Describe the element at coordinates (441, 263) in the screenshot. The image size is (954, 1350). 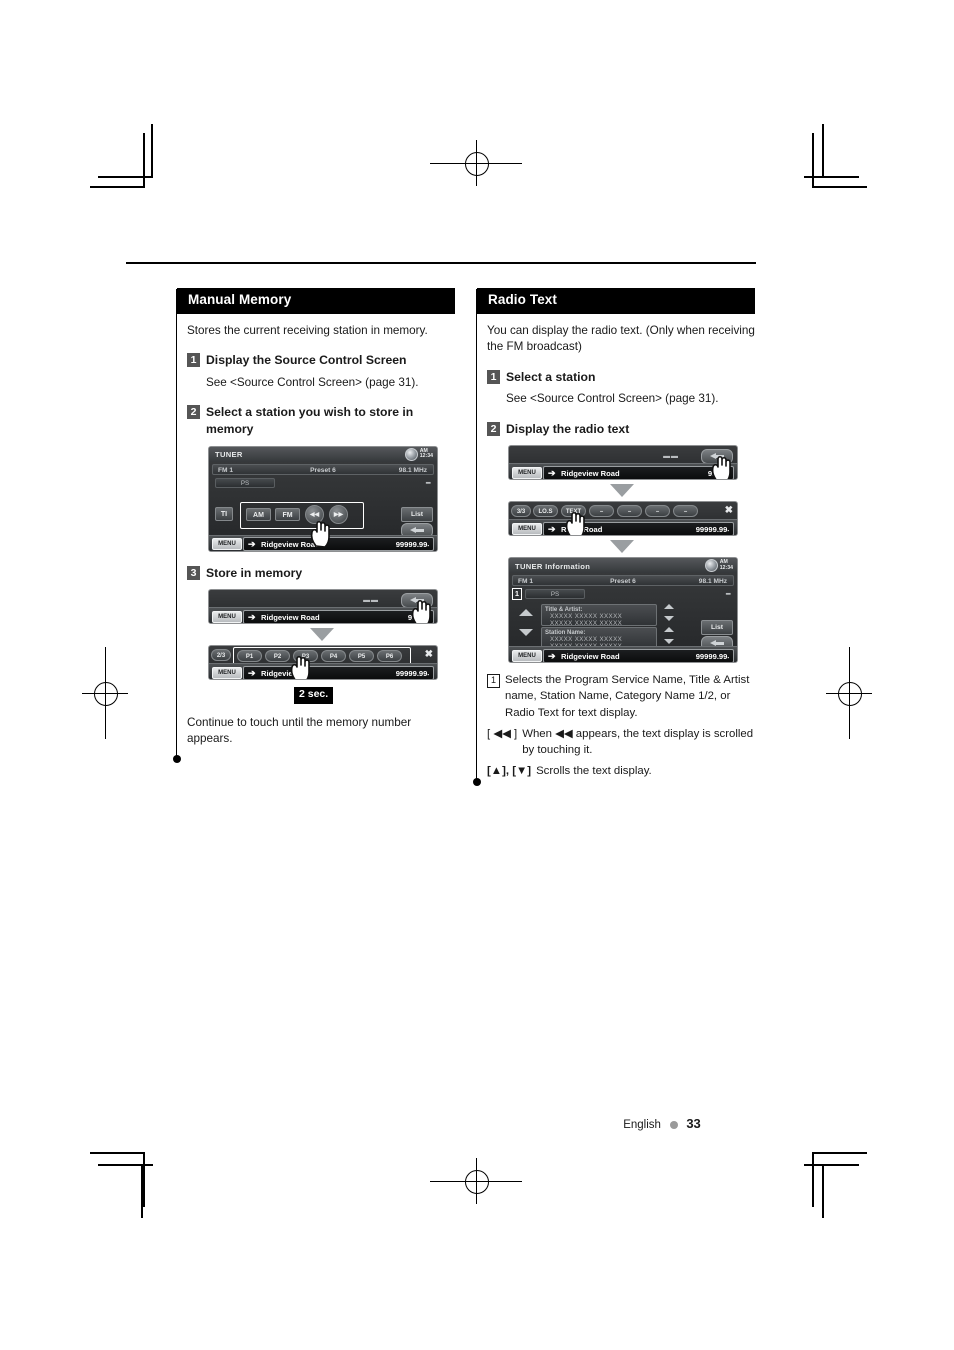
I see `header-rule` at that location.